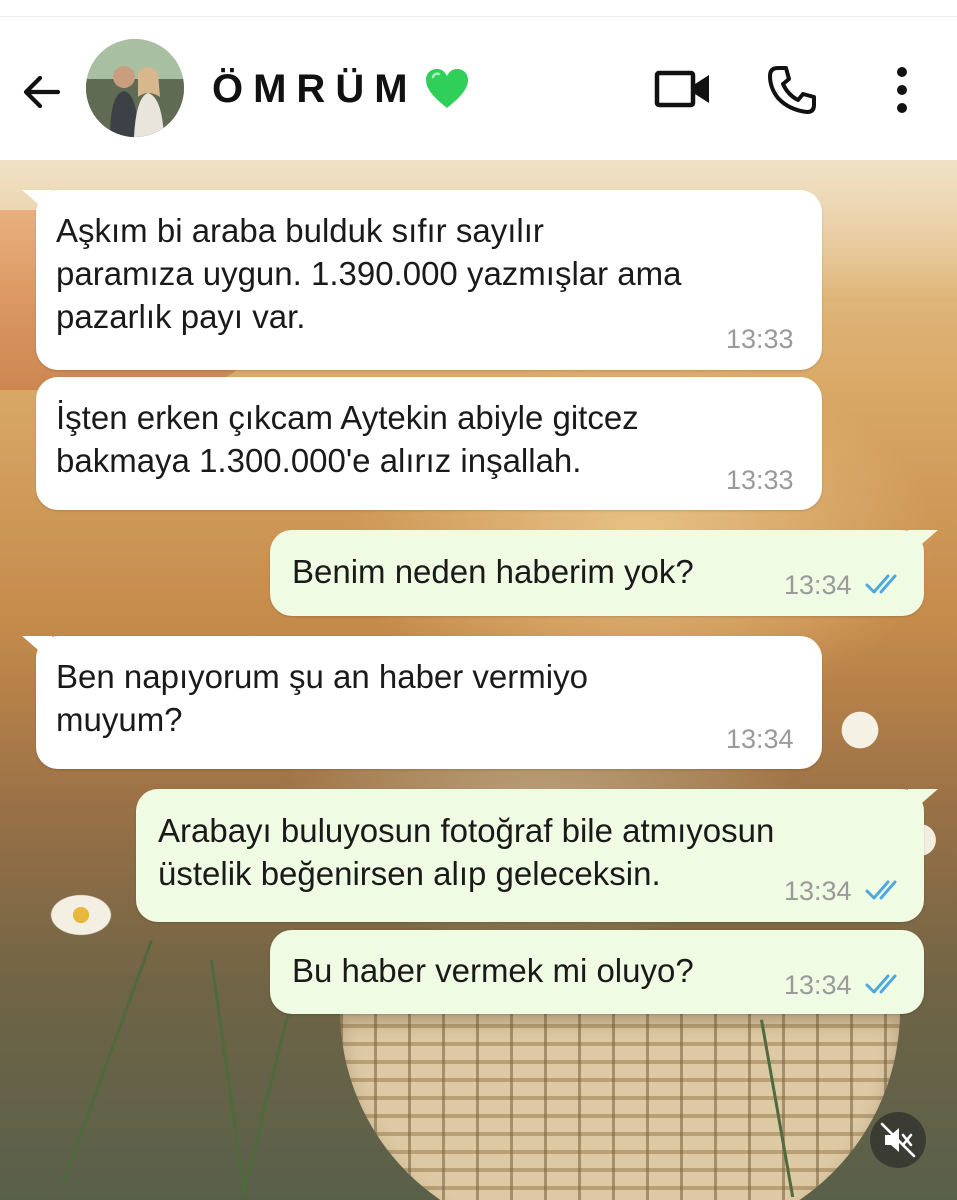 The height and width of the screenshot is (1200, 957). Describe the element at coordinates (478, 8) in the screenshot. I see `top-strip` at that location.